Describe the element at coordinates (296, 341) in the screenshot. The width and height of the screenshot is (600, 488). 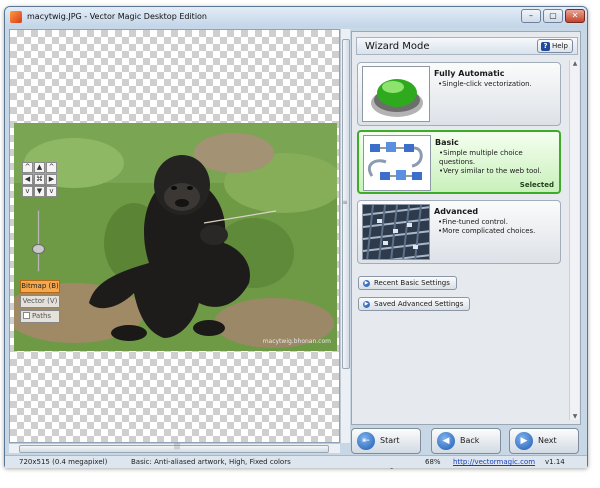
I see `photo-watermark: macytwig.bhonan.com` at that location.